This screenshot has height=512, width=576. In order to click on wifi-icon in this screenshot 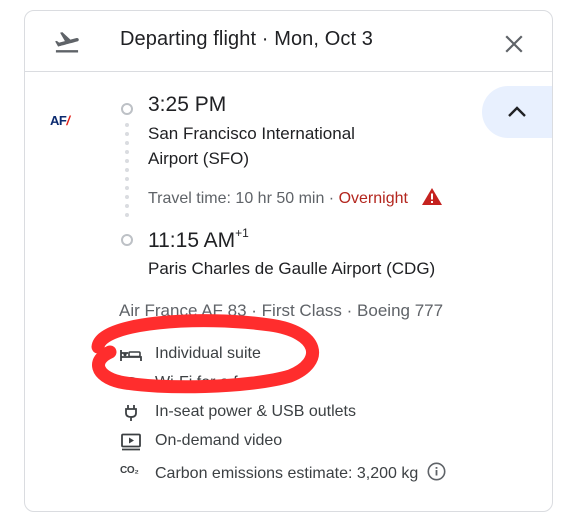, I will do `click(131, 383)`.